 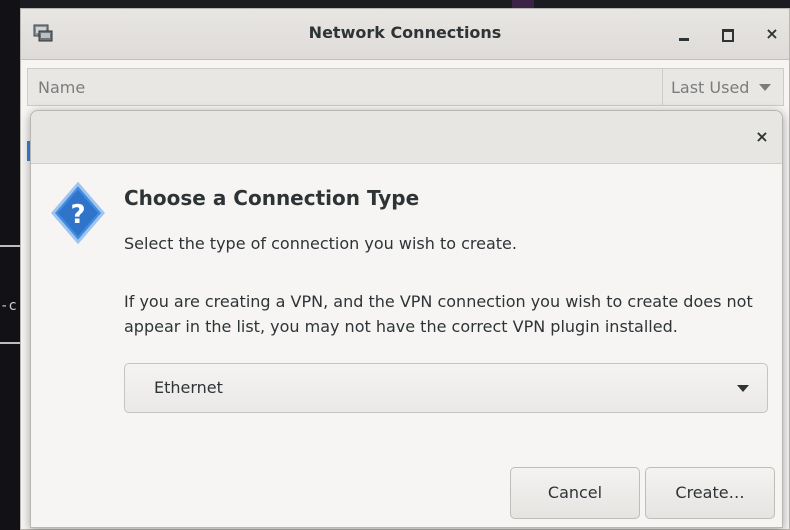 I want to click on question-icon: ?, so click(x=78, y=213).